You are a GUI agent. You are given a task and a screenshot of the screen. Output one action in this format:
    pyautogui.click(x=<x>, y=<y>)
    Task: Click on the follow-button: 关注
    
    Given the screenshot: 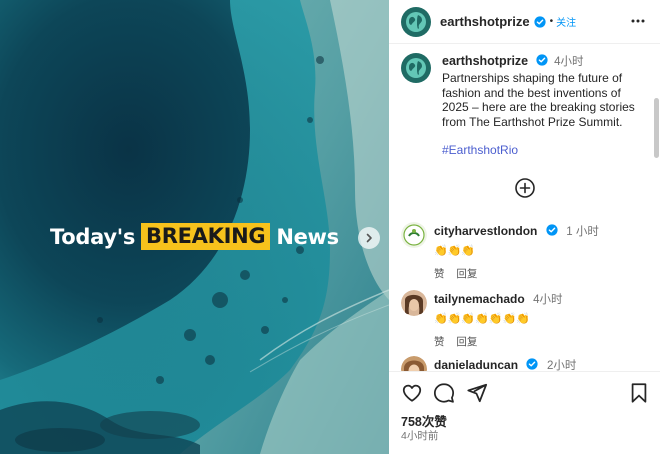 What is the action you would take?
    pyautogui.click(x=566, y=21)
    